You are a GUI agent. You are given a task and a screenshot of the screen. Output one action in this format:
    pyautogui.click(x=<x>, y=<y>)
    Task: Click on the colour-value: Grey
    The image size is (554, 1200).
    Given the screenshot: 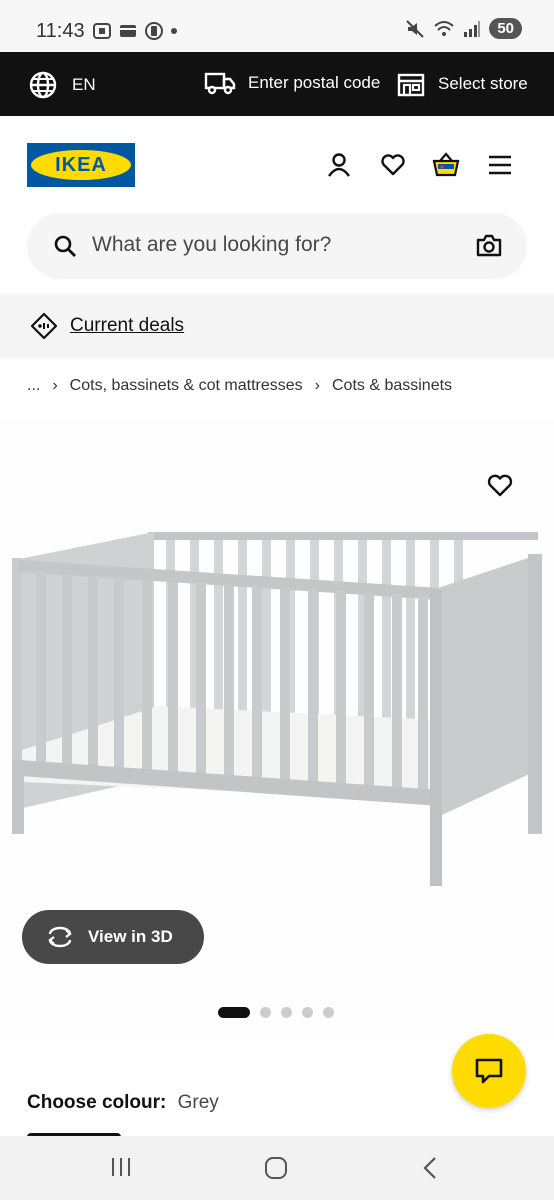 What is the action you would take?
    pyautogui.click(x=198, y=1102)
    